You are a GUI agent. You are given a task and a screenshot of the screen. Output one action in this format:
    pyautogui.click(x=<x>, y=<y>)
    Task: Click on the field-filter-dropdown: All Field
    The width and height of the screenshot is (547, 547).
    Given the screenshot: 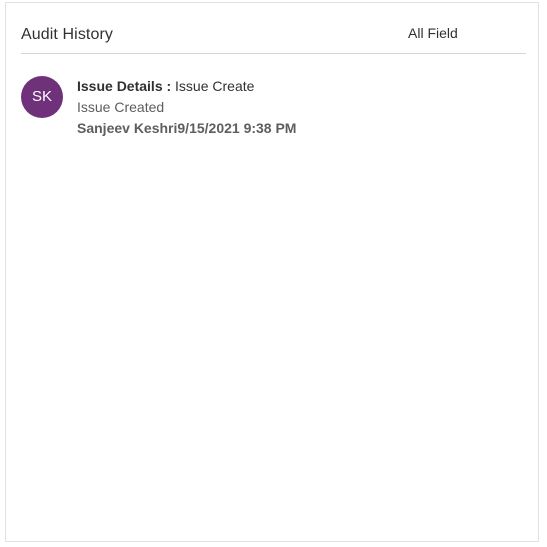 What is the action you would take?
    pyautogui.click(x=433, y=33)
    